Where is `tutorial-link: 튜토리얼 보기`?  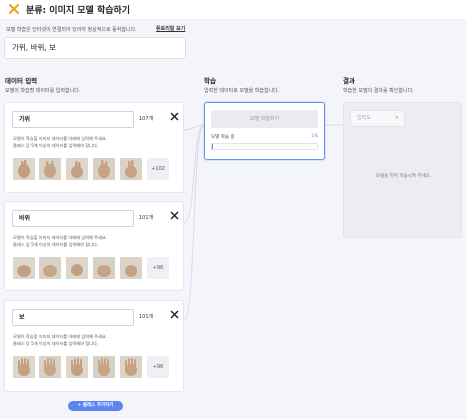
tutorial-link: 튜토리얼 보기 is located at coordinates (170, 28).